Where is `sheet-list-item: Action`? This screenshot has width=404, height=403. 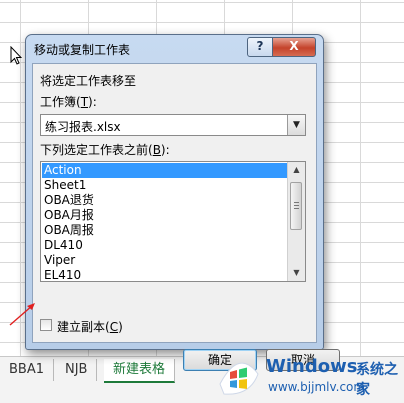 sheet-list-item: Action is located at coordinates (165, 170).